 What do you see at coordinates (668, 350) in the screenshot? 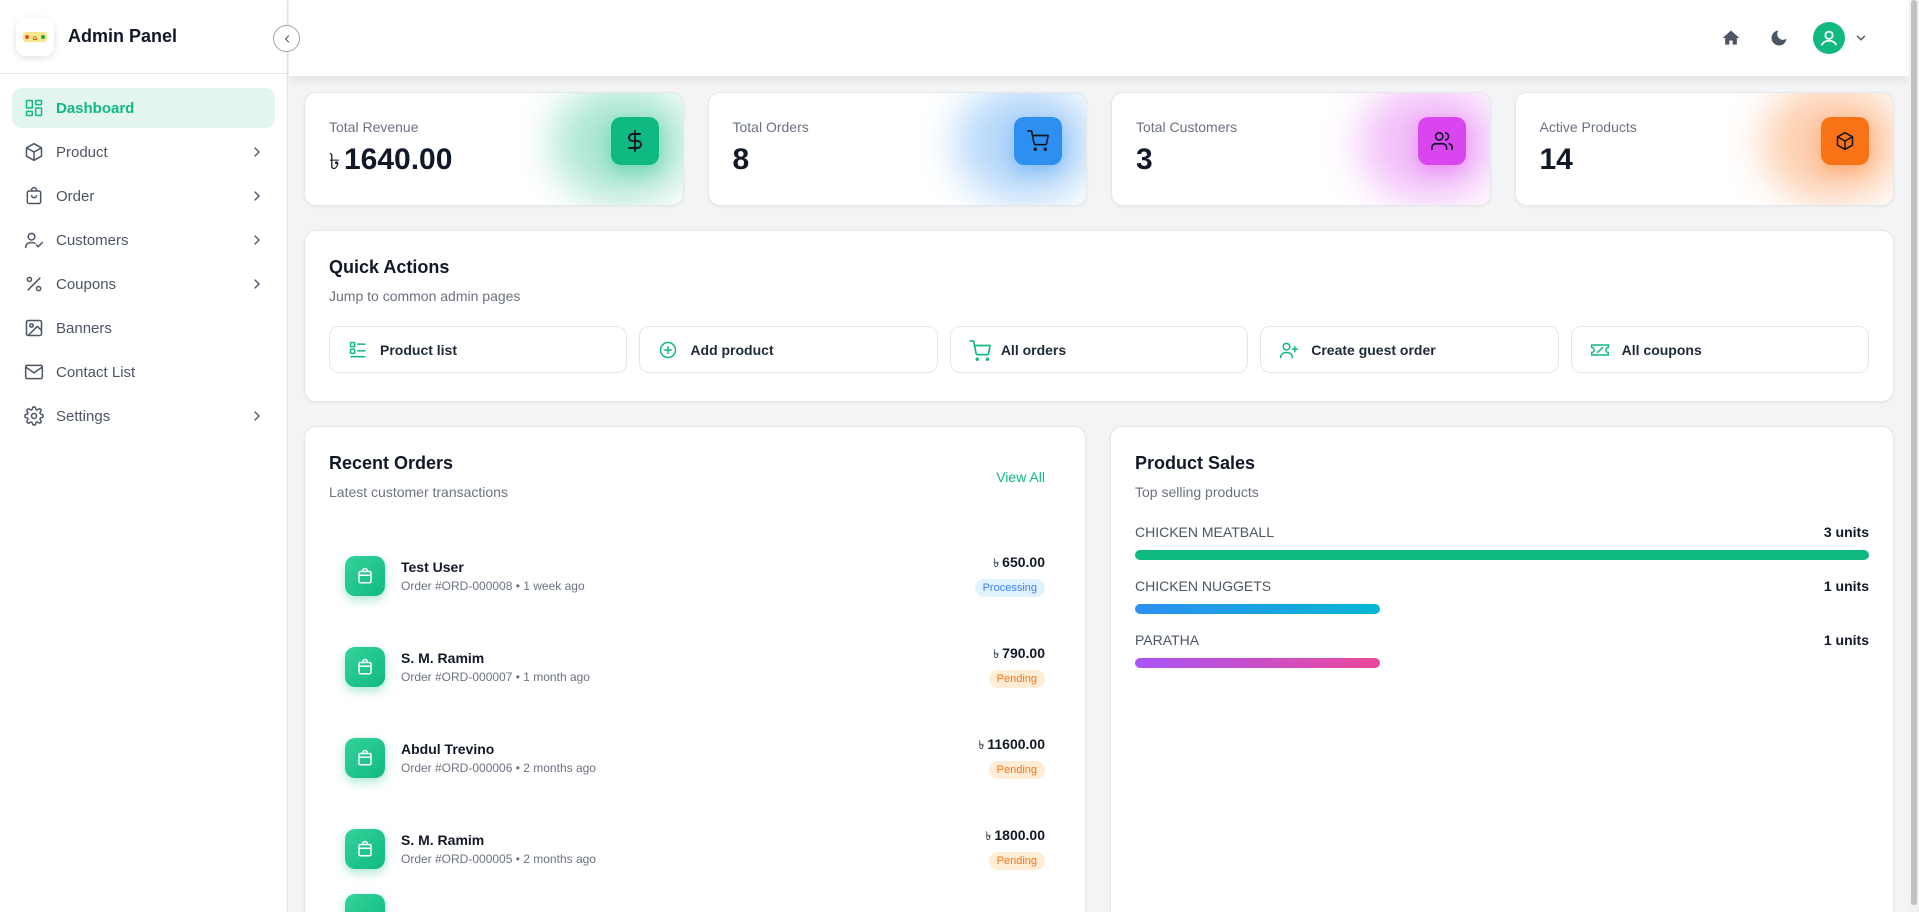
I see `plus-circle-icon` at bounding box center [668, 350].